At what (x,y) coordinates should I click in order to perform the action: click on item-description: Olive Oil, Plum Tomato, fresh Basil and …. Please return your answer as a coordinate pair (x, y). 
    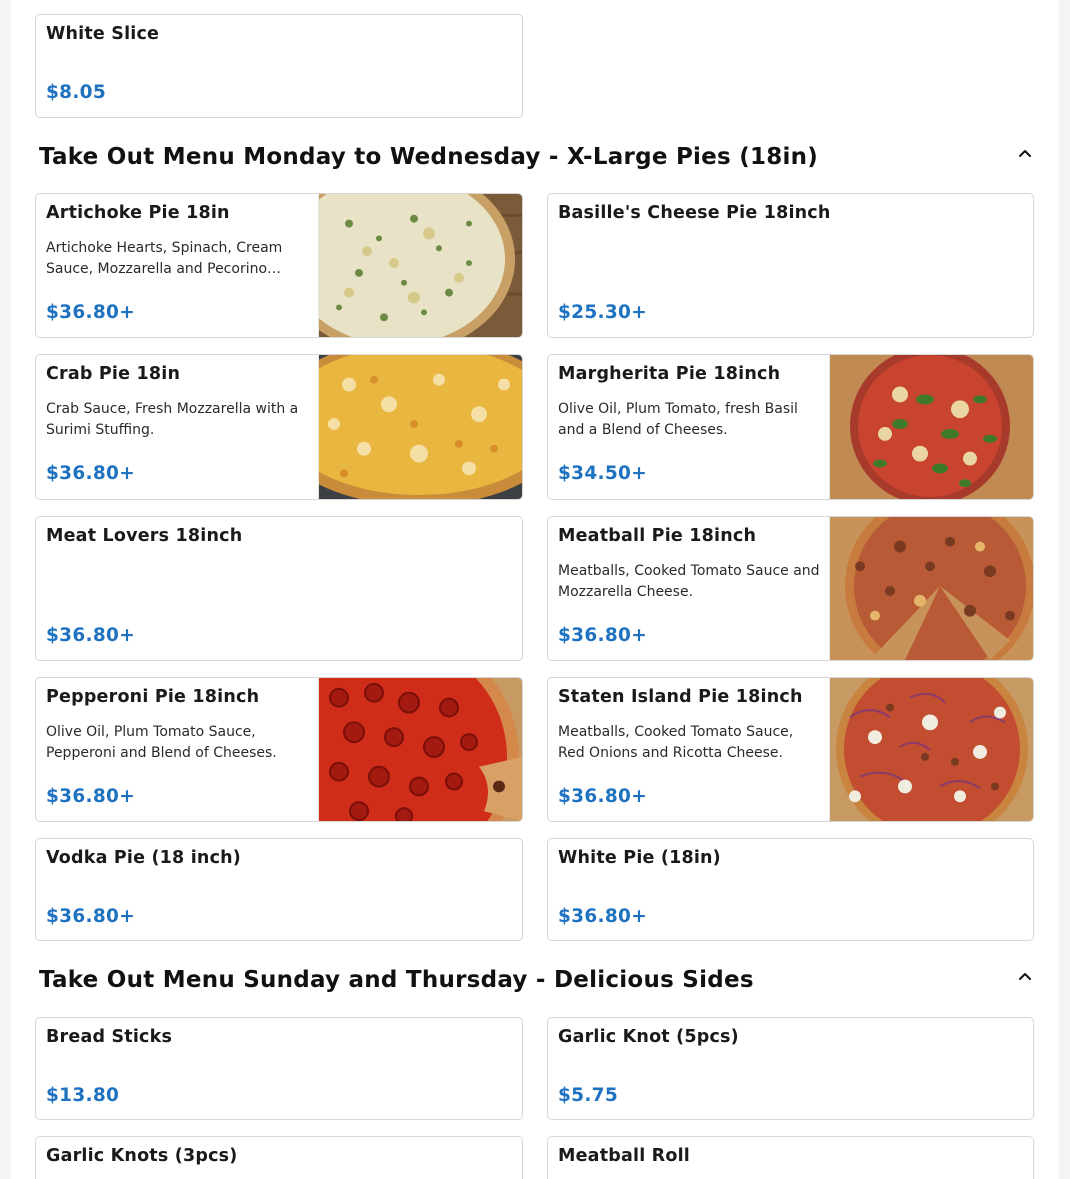
    Looking at the image, I should click on (678, 419).